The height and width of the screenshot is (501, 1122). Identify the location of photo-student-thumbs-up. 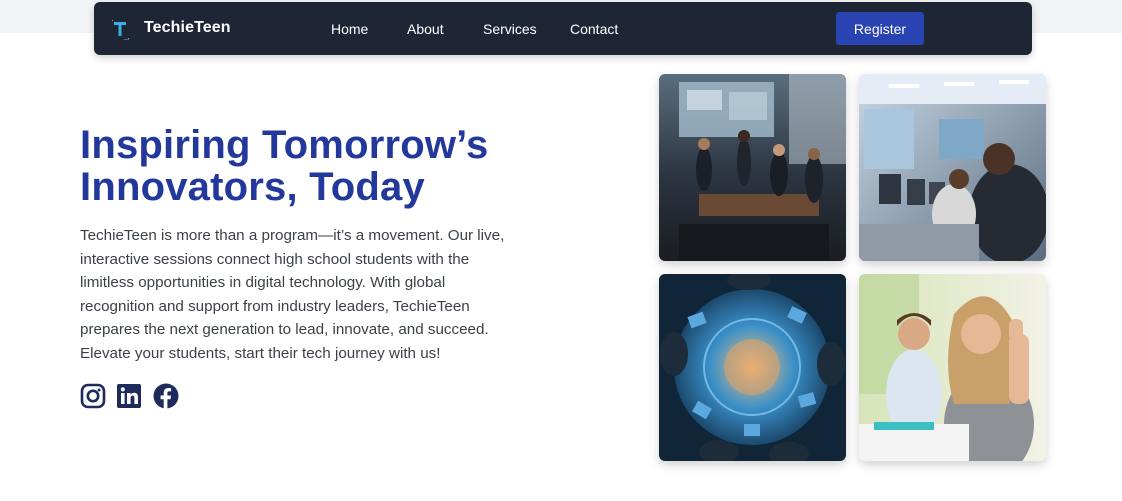
(952, 367).